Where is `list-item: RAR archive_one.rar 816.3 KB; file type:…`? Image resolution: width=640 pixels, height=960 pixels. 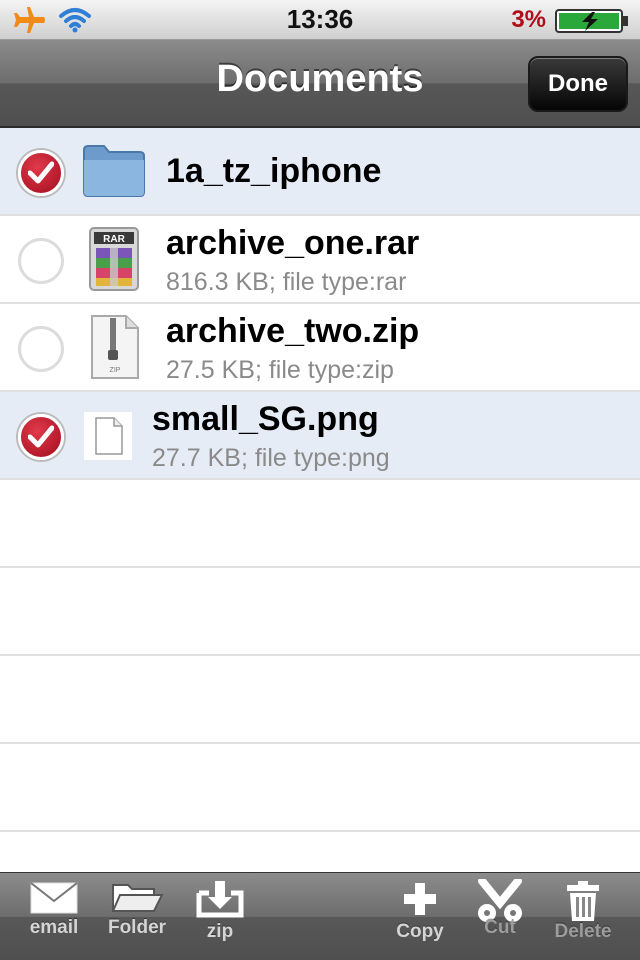
list-item: RAR archive_one.rar 816.3 KB; file type:… is located at coordinates (320, 260).